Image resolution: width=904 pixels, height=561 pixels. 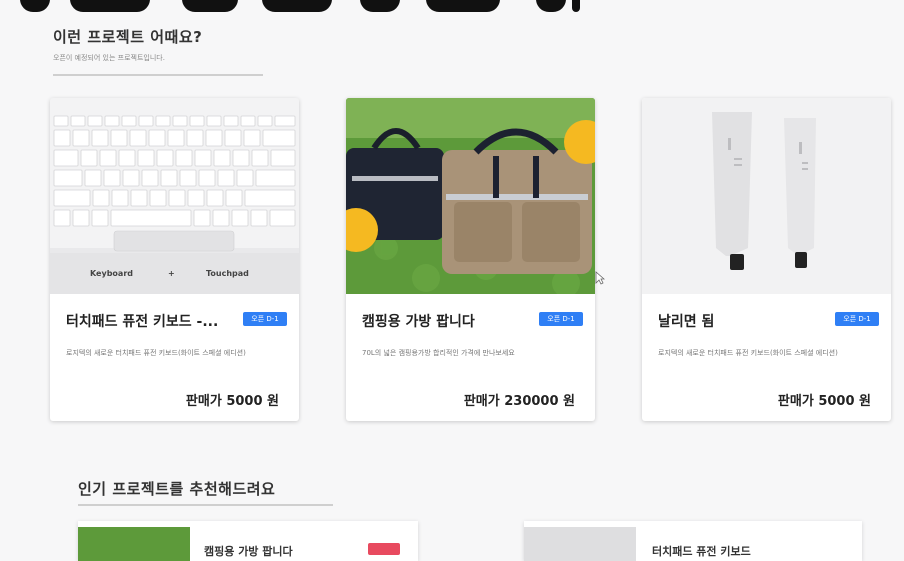 I want to click on tube-product-image, so click(x=766, y=196).